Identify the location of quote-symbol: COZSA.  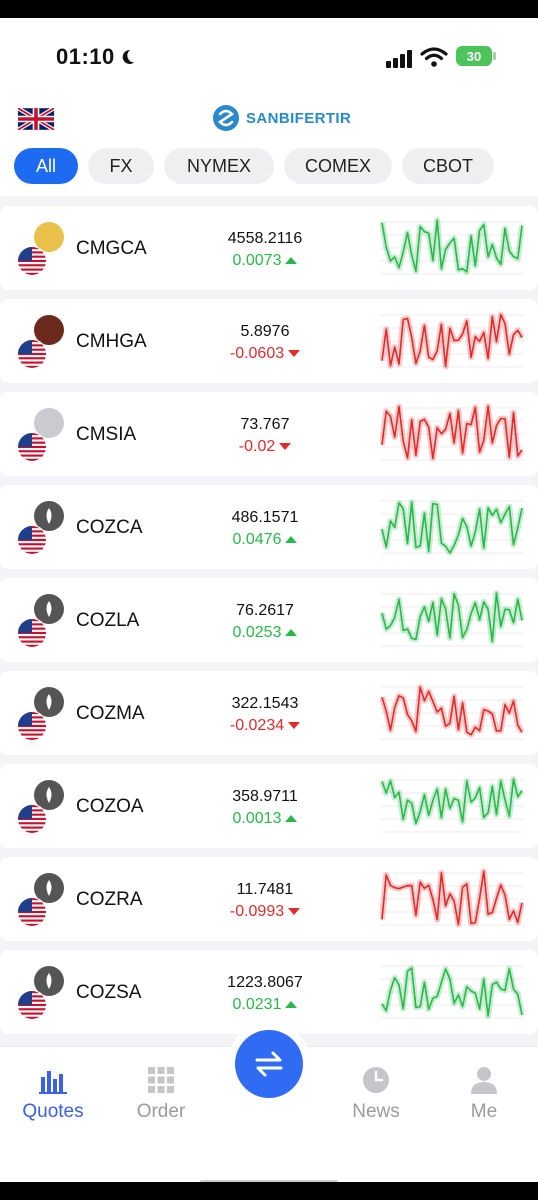
(109, 992).